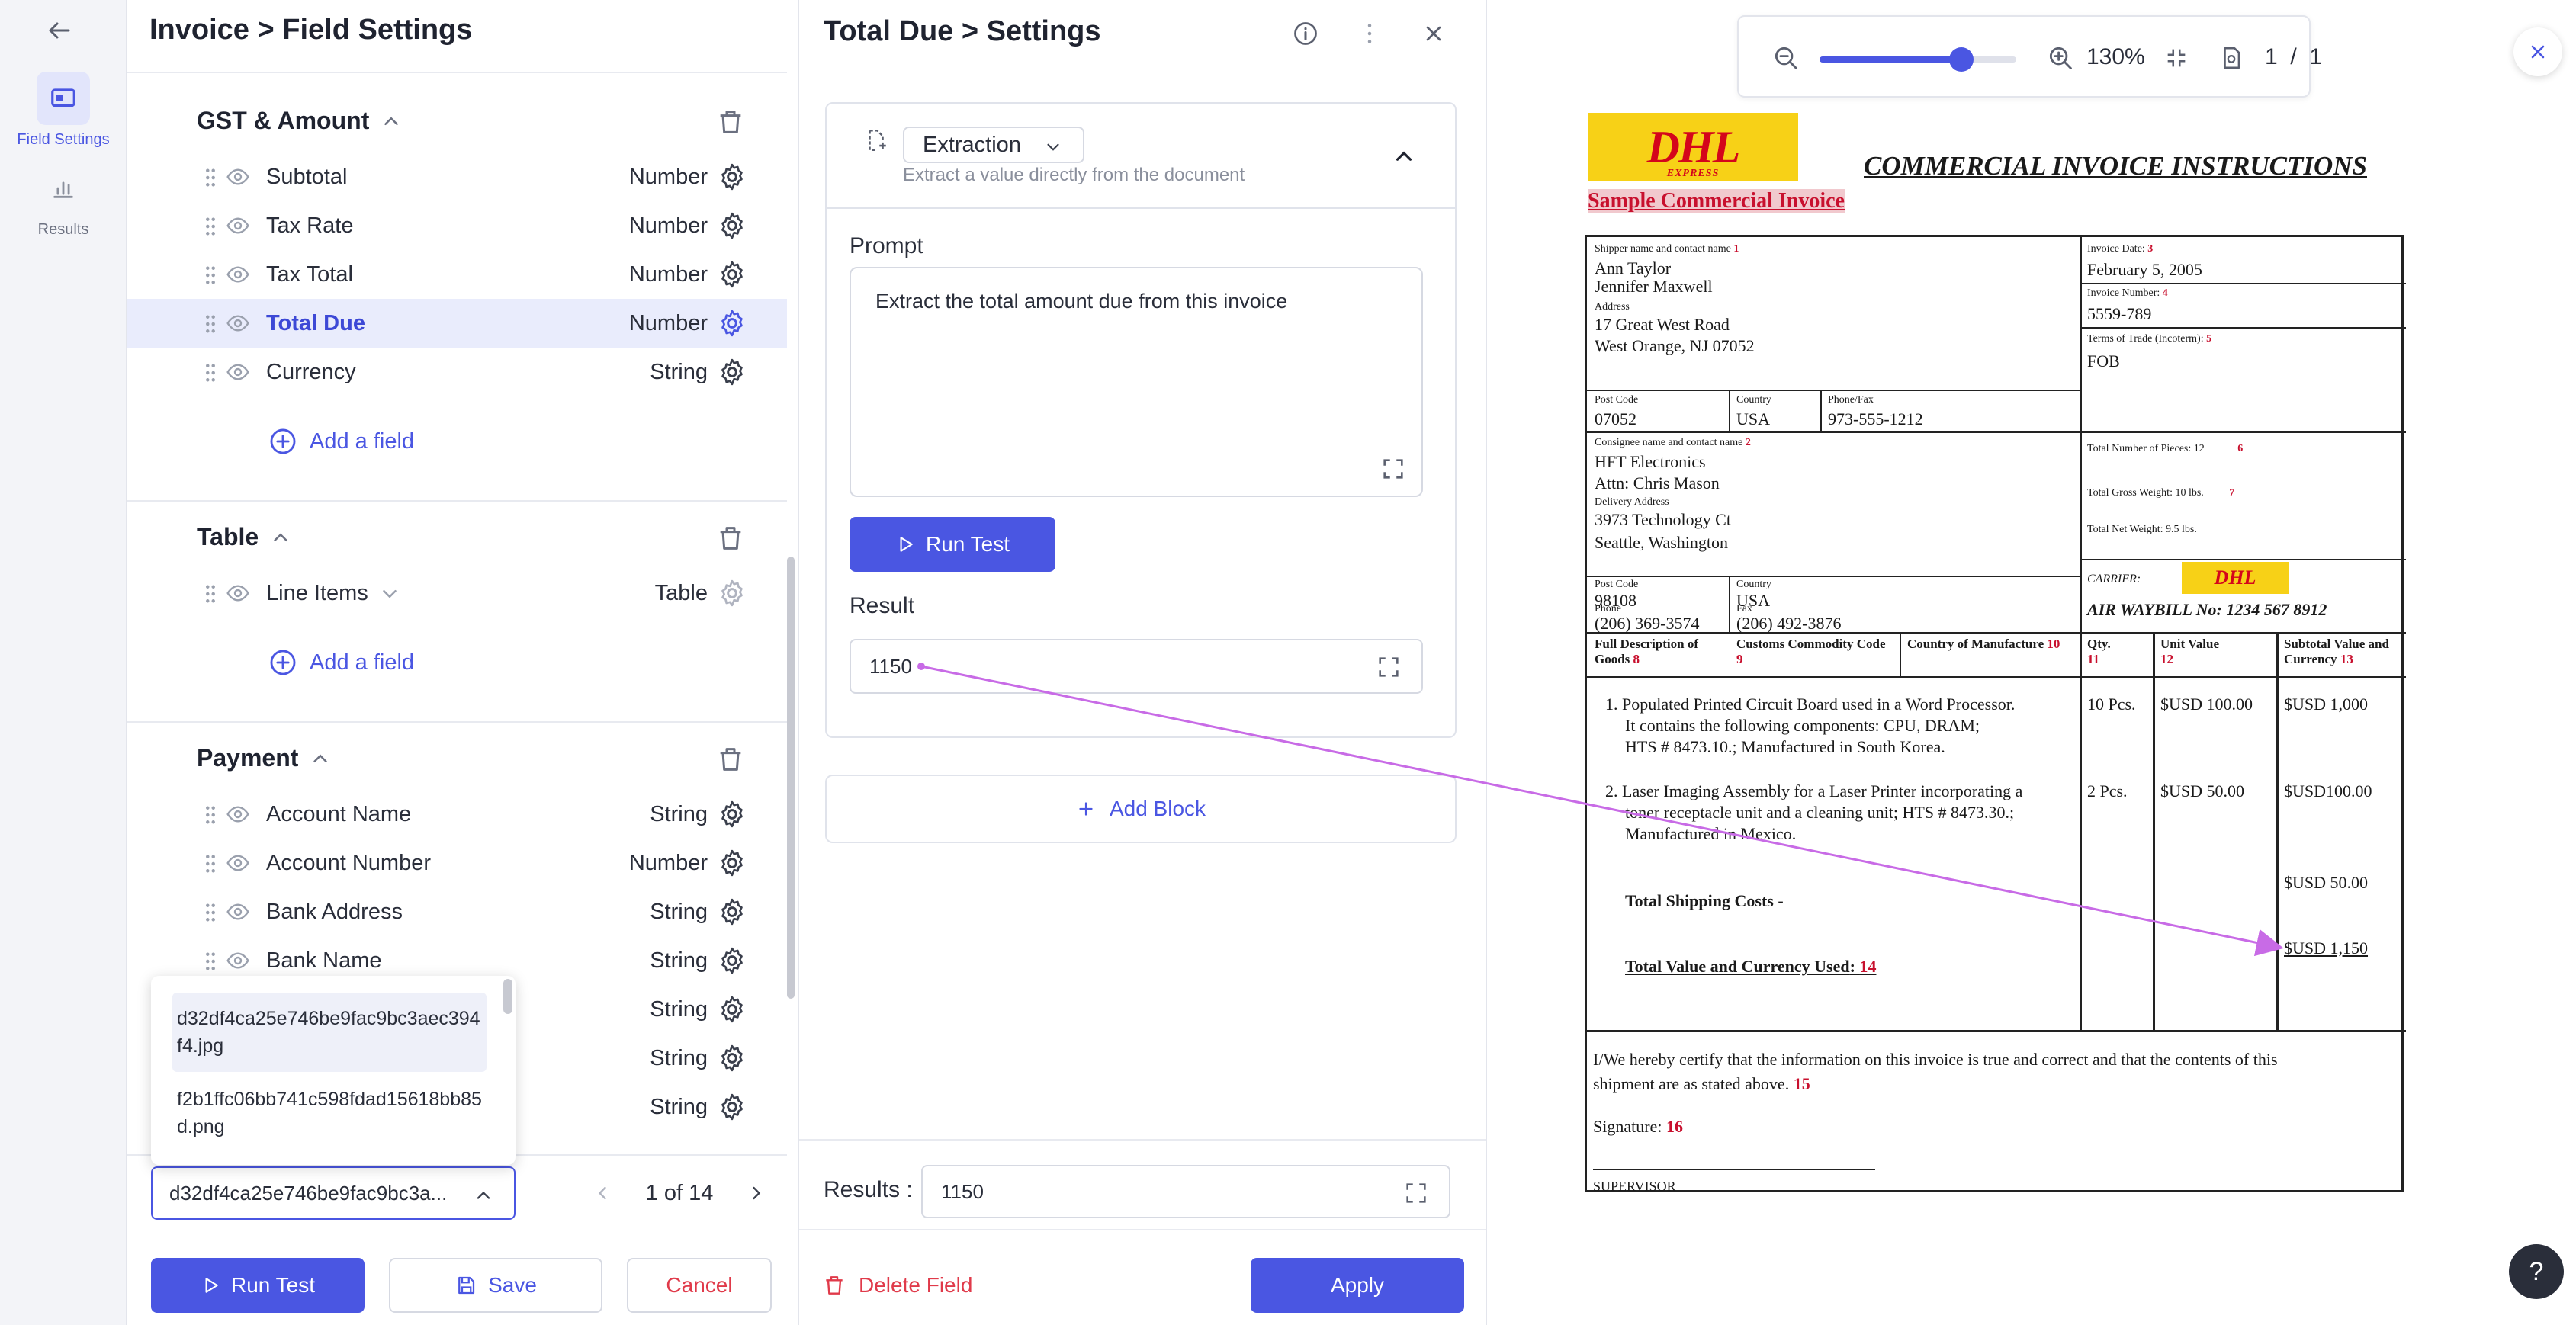  Describe the element at coordinates (329, 1032) in the screenshot. I see `file-option: d32df4ca25e746be9fac9bc3aec394f4.jpg` at that location.